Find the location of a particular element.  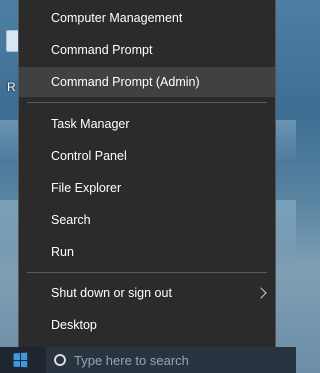

menu-item-command-prompt: Command Prompt is located at coordinates (147, 50).